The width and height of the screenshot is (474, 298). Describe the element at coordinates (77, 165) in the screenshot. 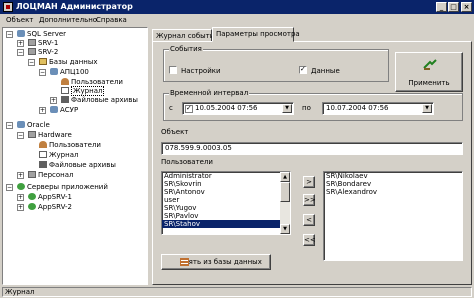

I see `tree-node-hardware-archives: Файловые архивы` at that location.